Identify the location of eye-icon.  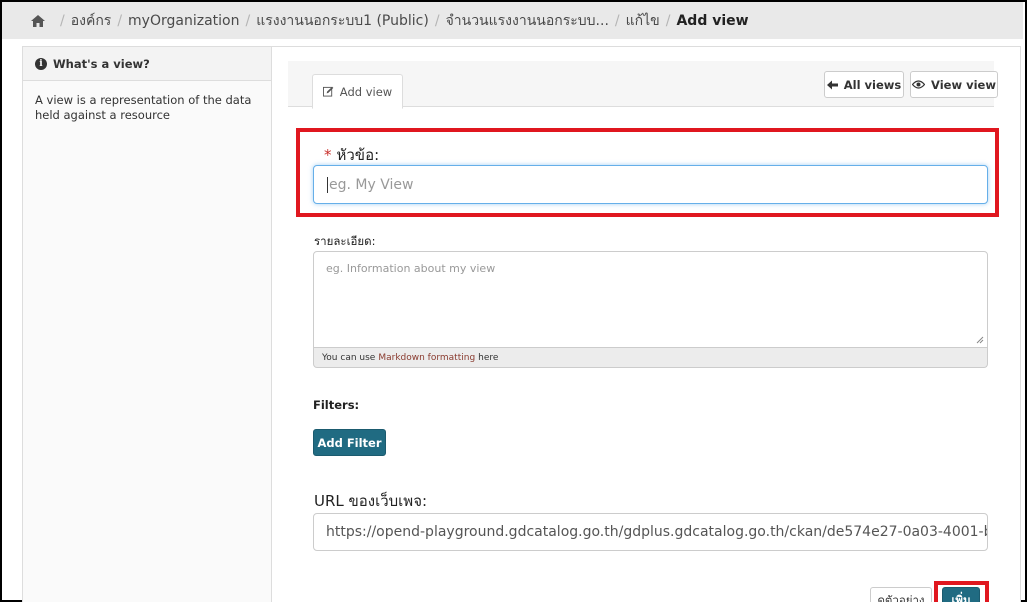
(919, 84).